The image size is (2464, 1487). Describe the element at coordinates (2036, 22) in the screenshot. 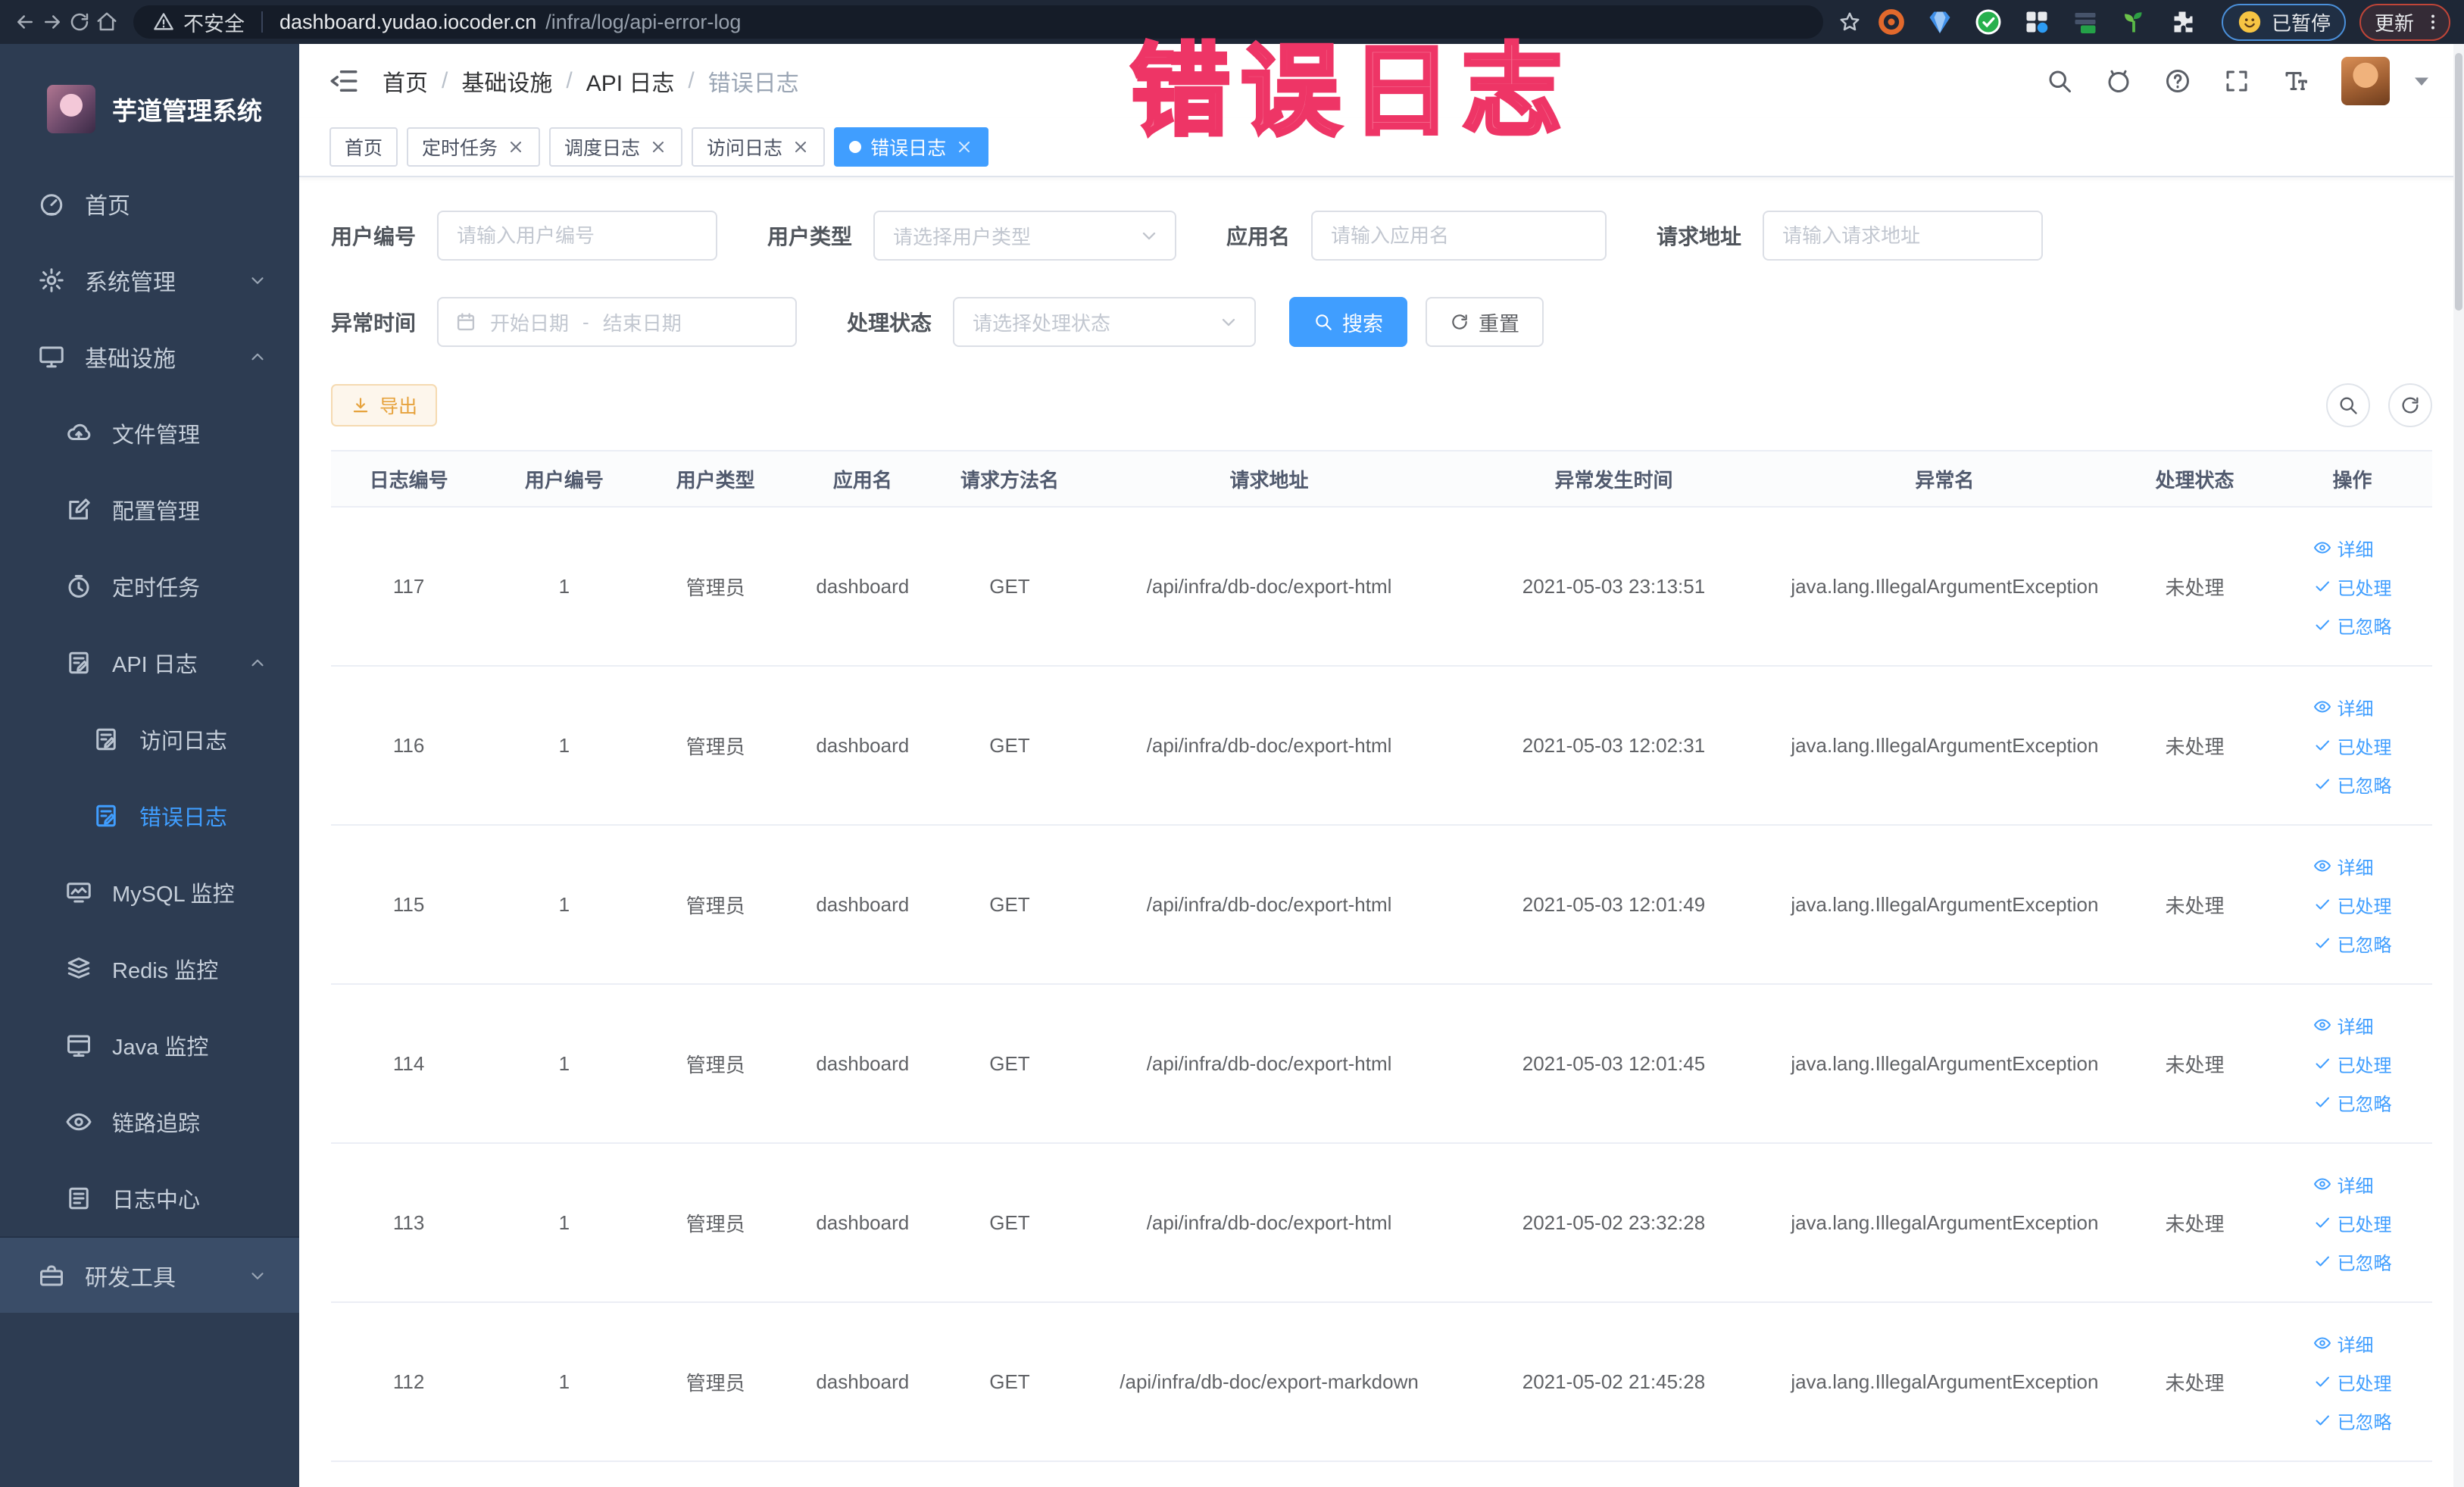

I see `tab-grid-icon` at that location.